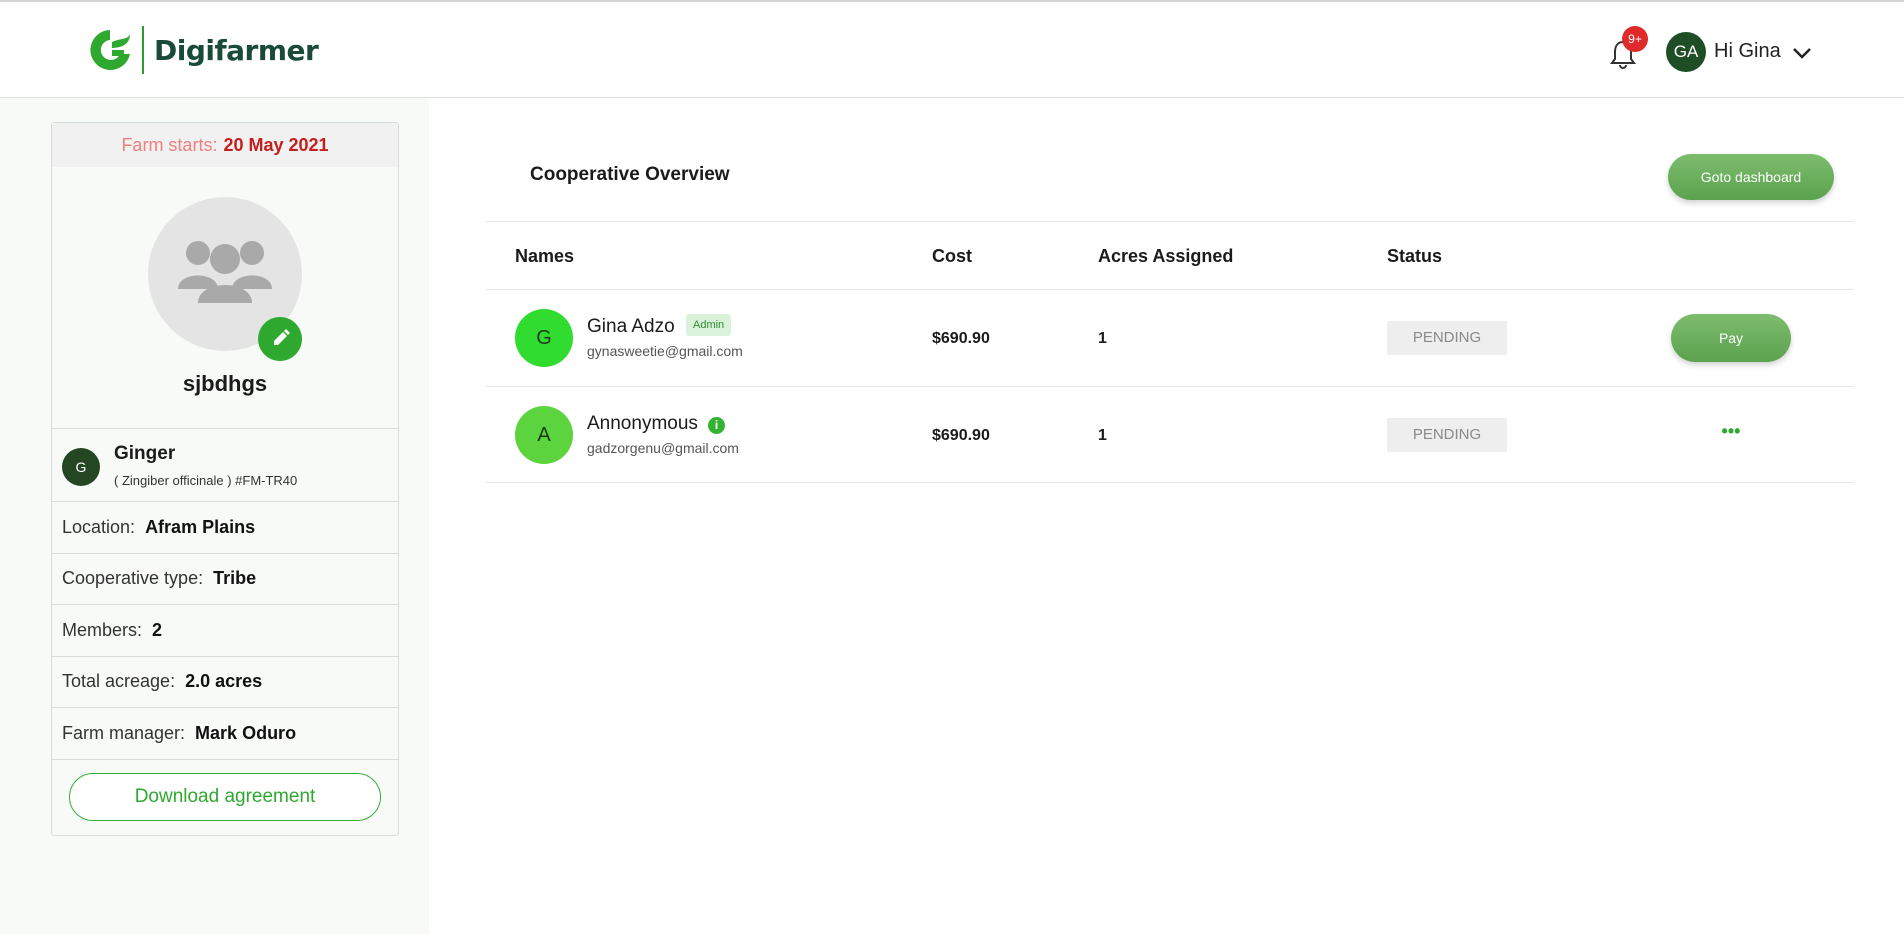 This screenshot has height=934, width=1904. I want to click on profile-section: sjbdhgs, so click(225, 298).